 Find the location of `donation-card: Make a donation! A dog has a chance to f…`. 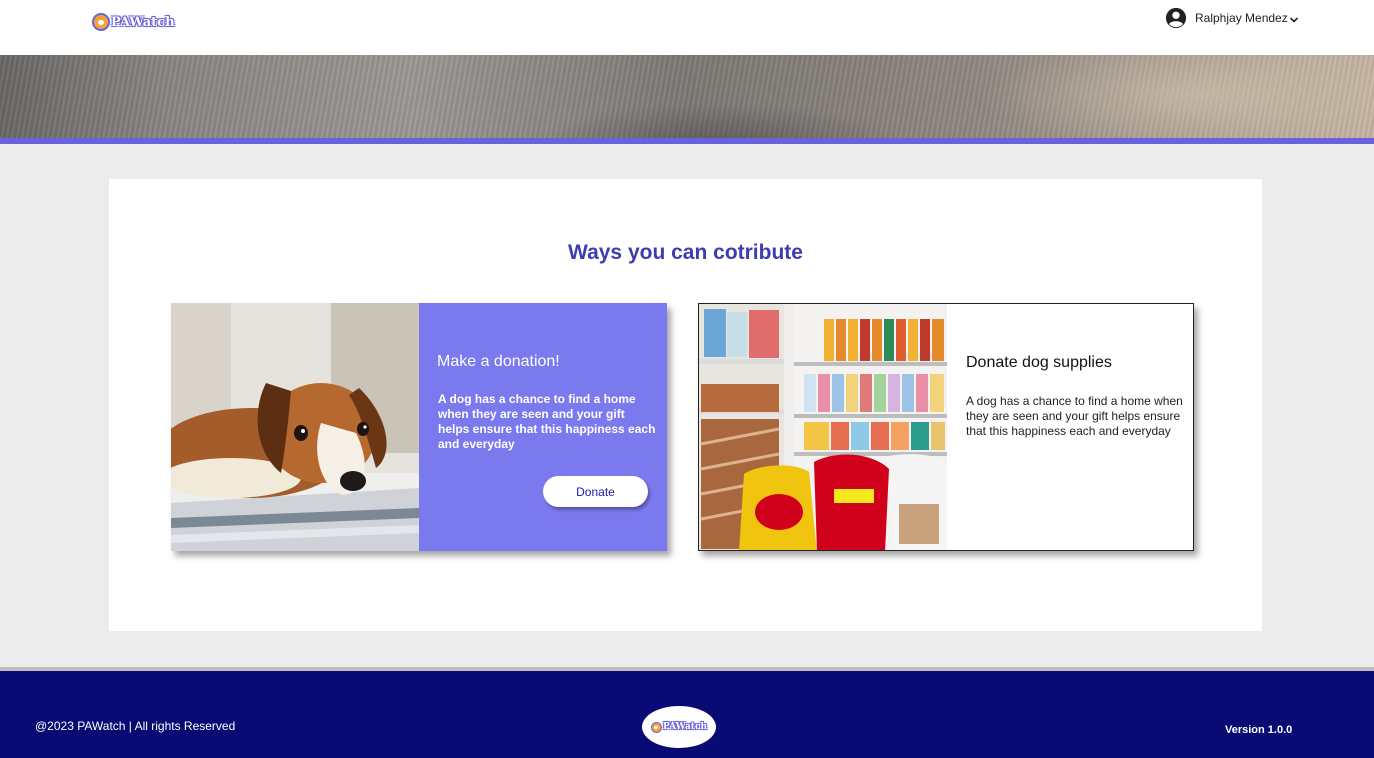

donation-card: Make a donation! A dog has a chance to f… is located at coordinates (419, 427).